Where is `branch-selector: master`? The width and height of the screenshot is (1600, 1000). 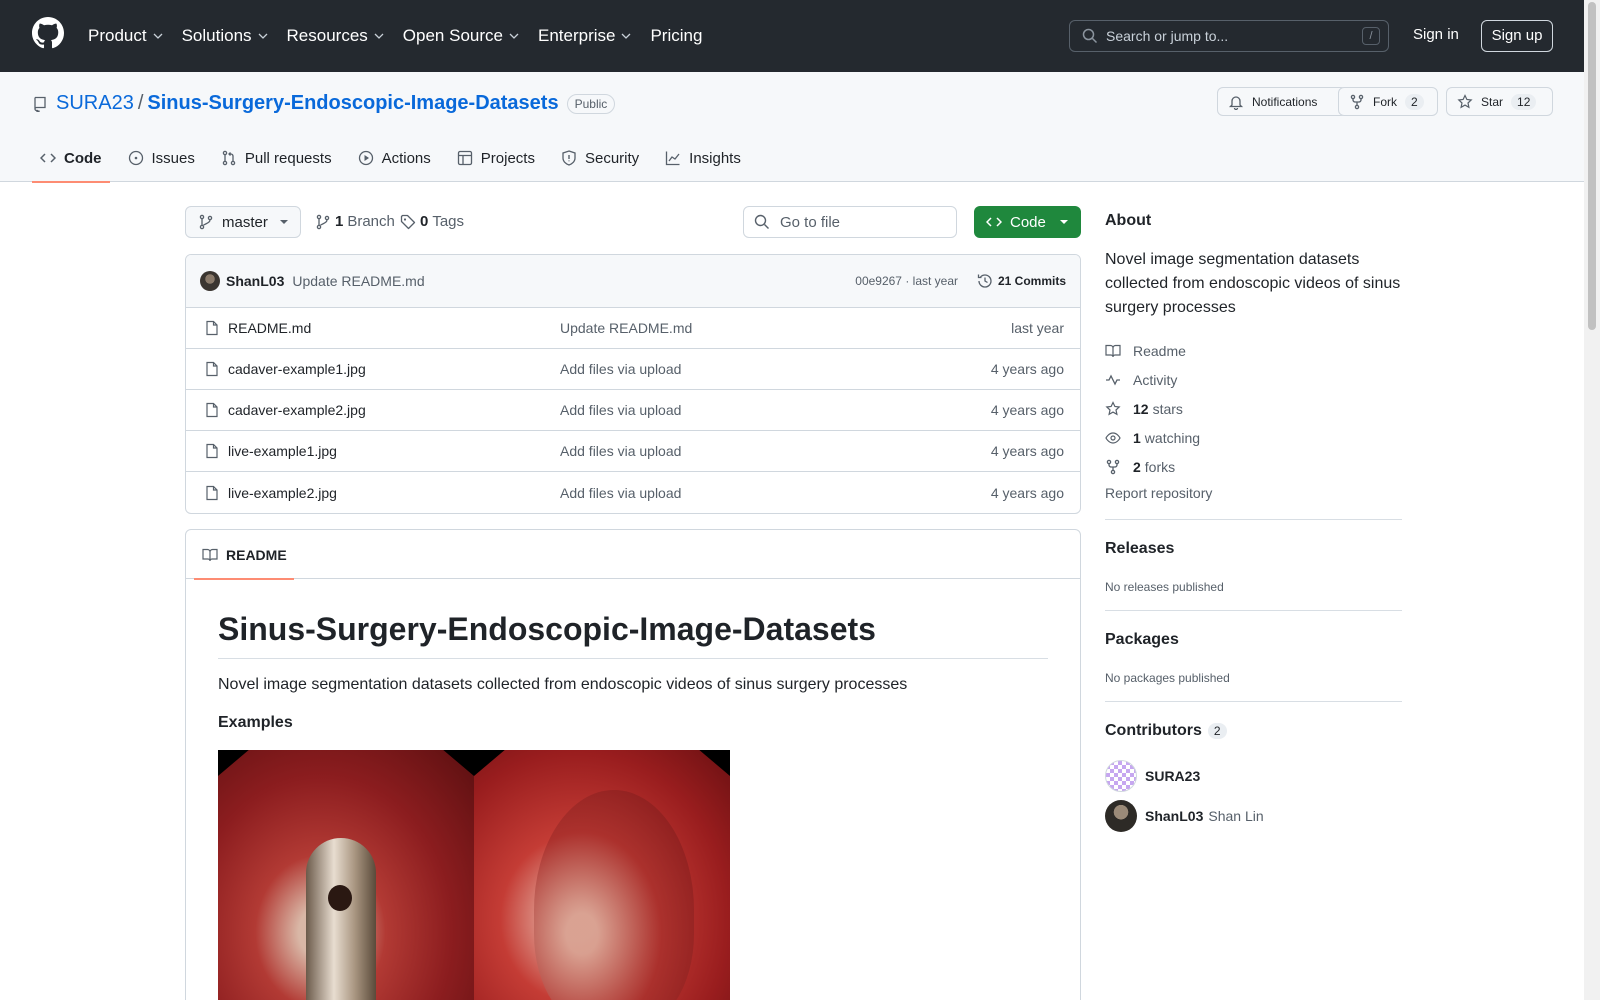 branch-selector: master is located at coordinates (243, 222).